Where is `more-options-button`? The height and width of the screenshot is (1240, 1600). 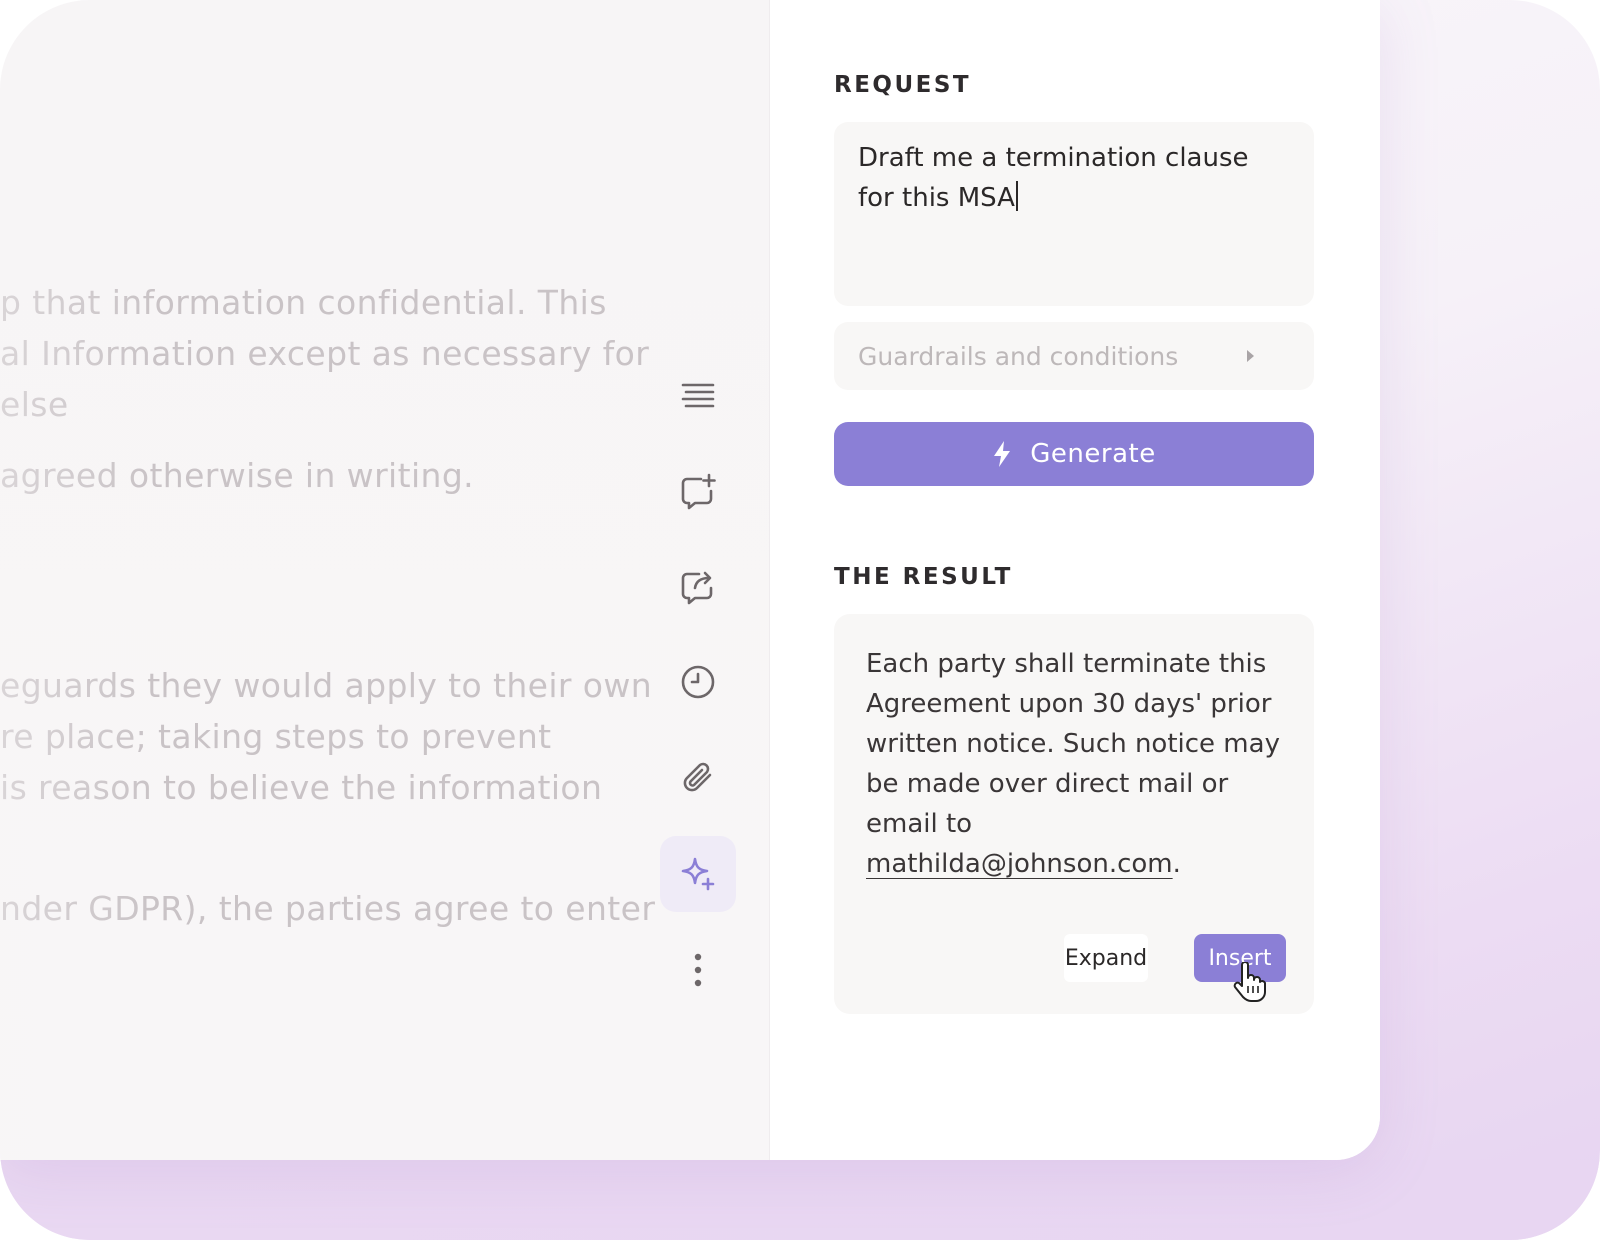 more-options-button is located at coordinates (698, 970).